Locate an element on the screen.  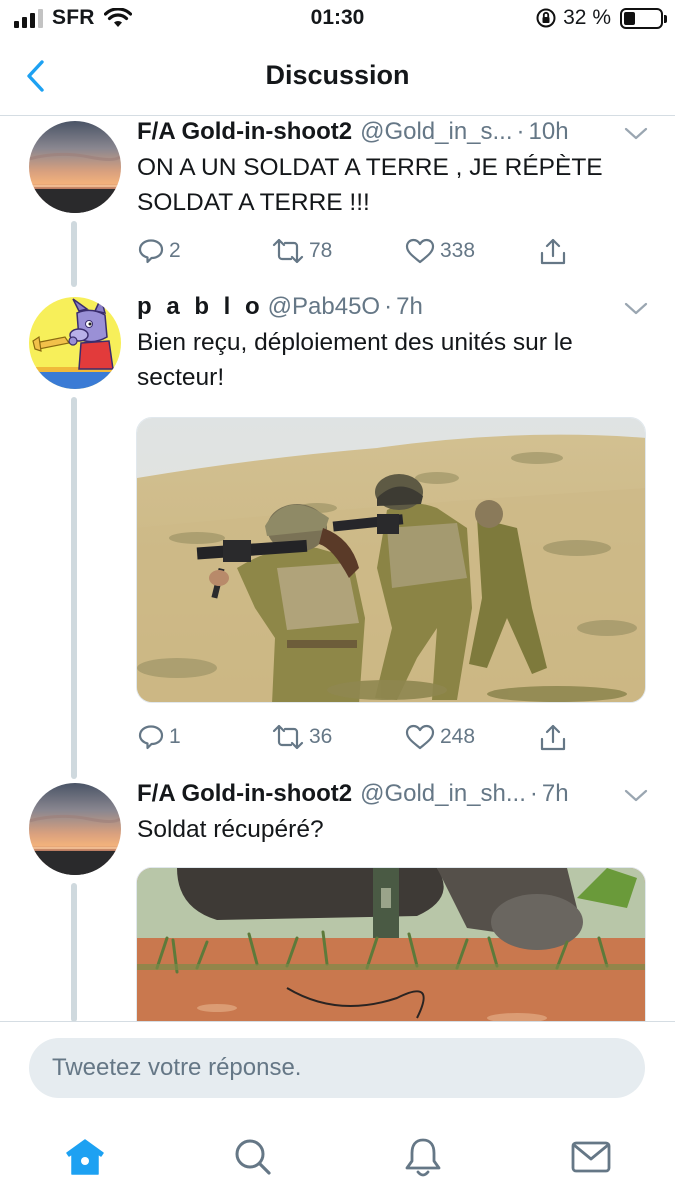
like-button: 338 is located at coordinates (439, 251).